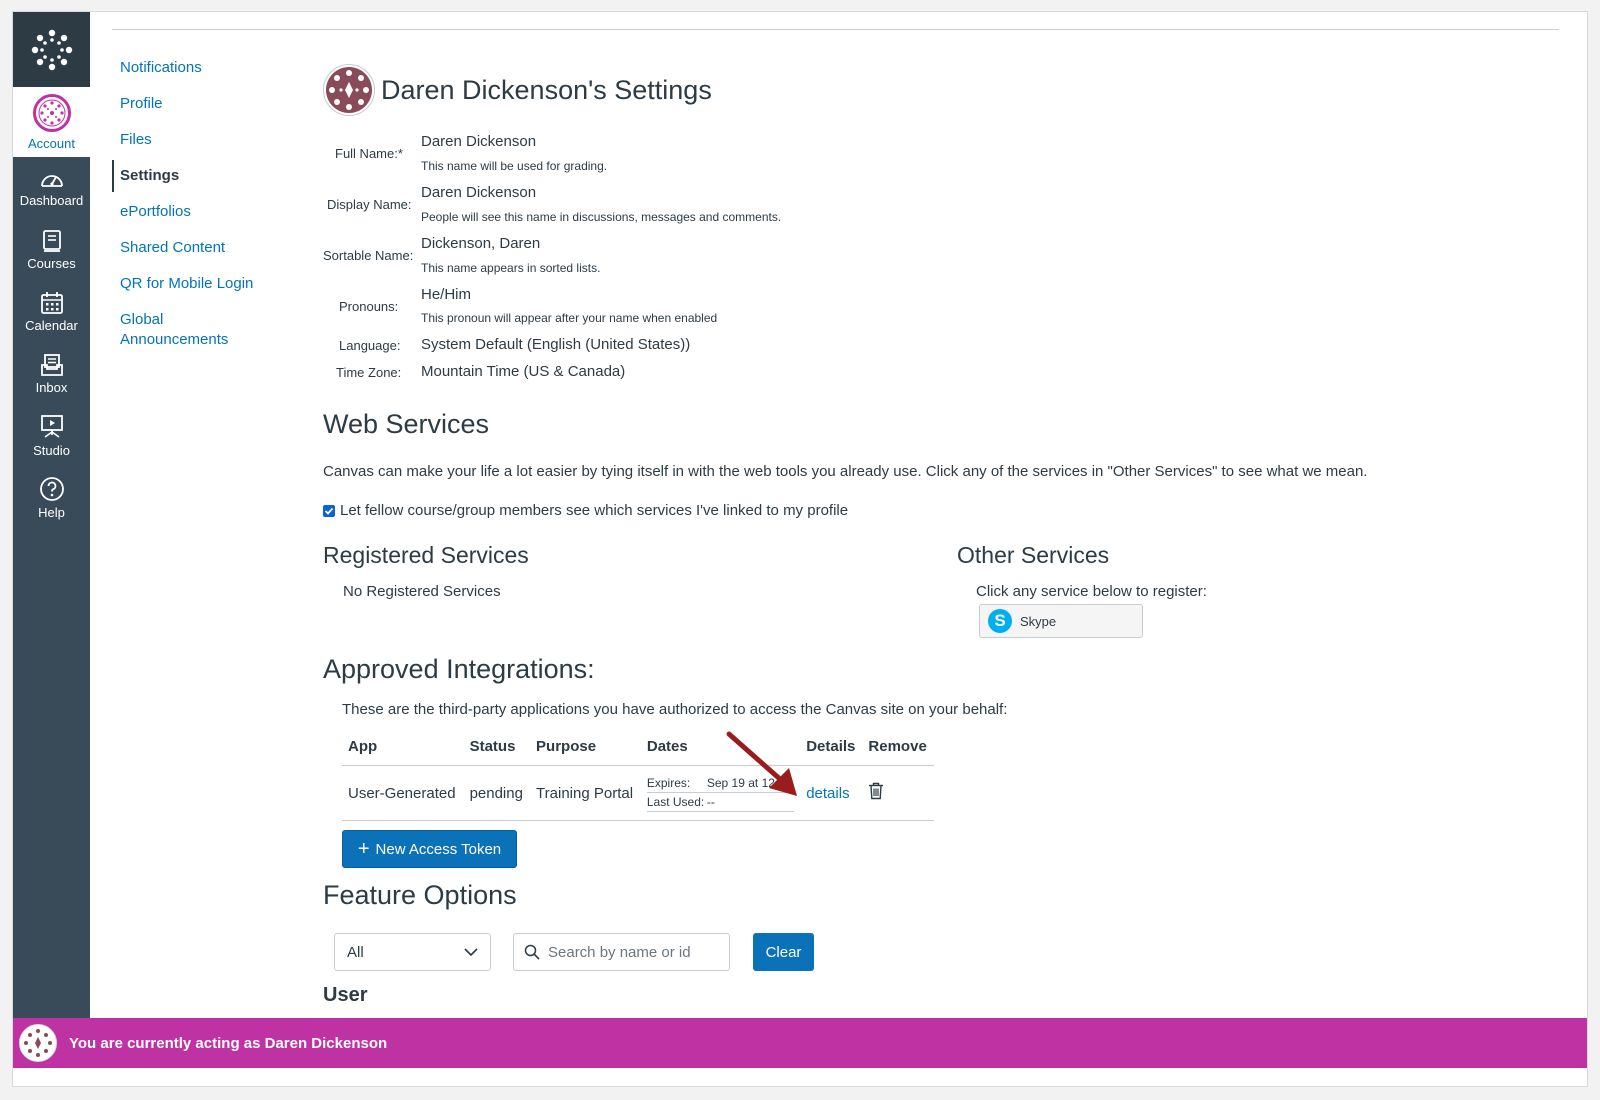  What do you see at coordinates (345, 995) in the screenshot?
I see `user-section-heading: User` at bounding box center [345, 995].